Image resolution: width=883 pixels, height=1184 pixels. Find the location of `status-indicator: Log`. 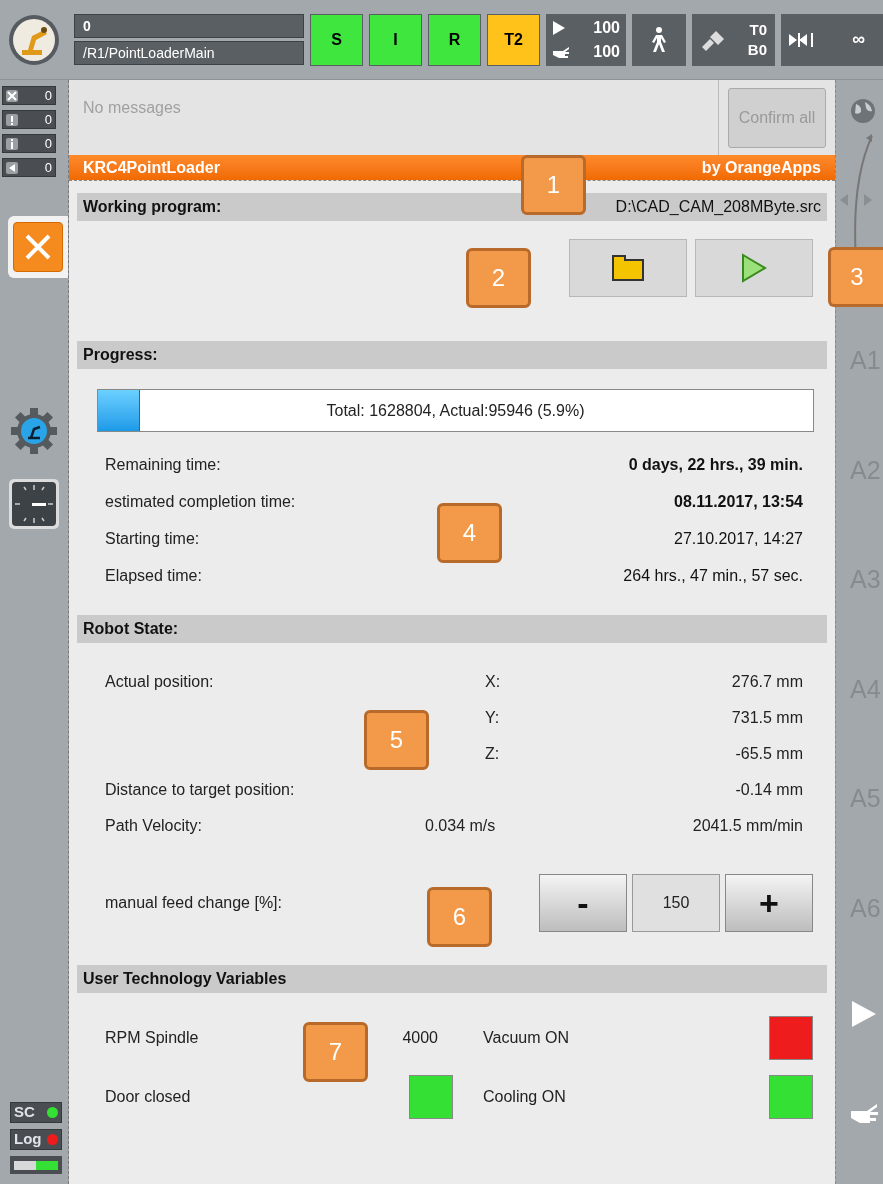

status-indicator: Log is located at coordinates (36, 1139).